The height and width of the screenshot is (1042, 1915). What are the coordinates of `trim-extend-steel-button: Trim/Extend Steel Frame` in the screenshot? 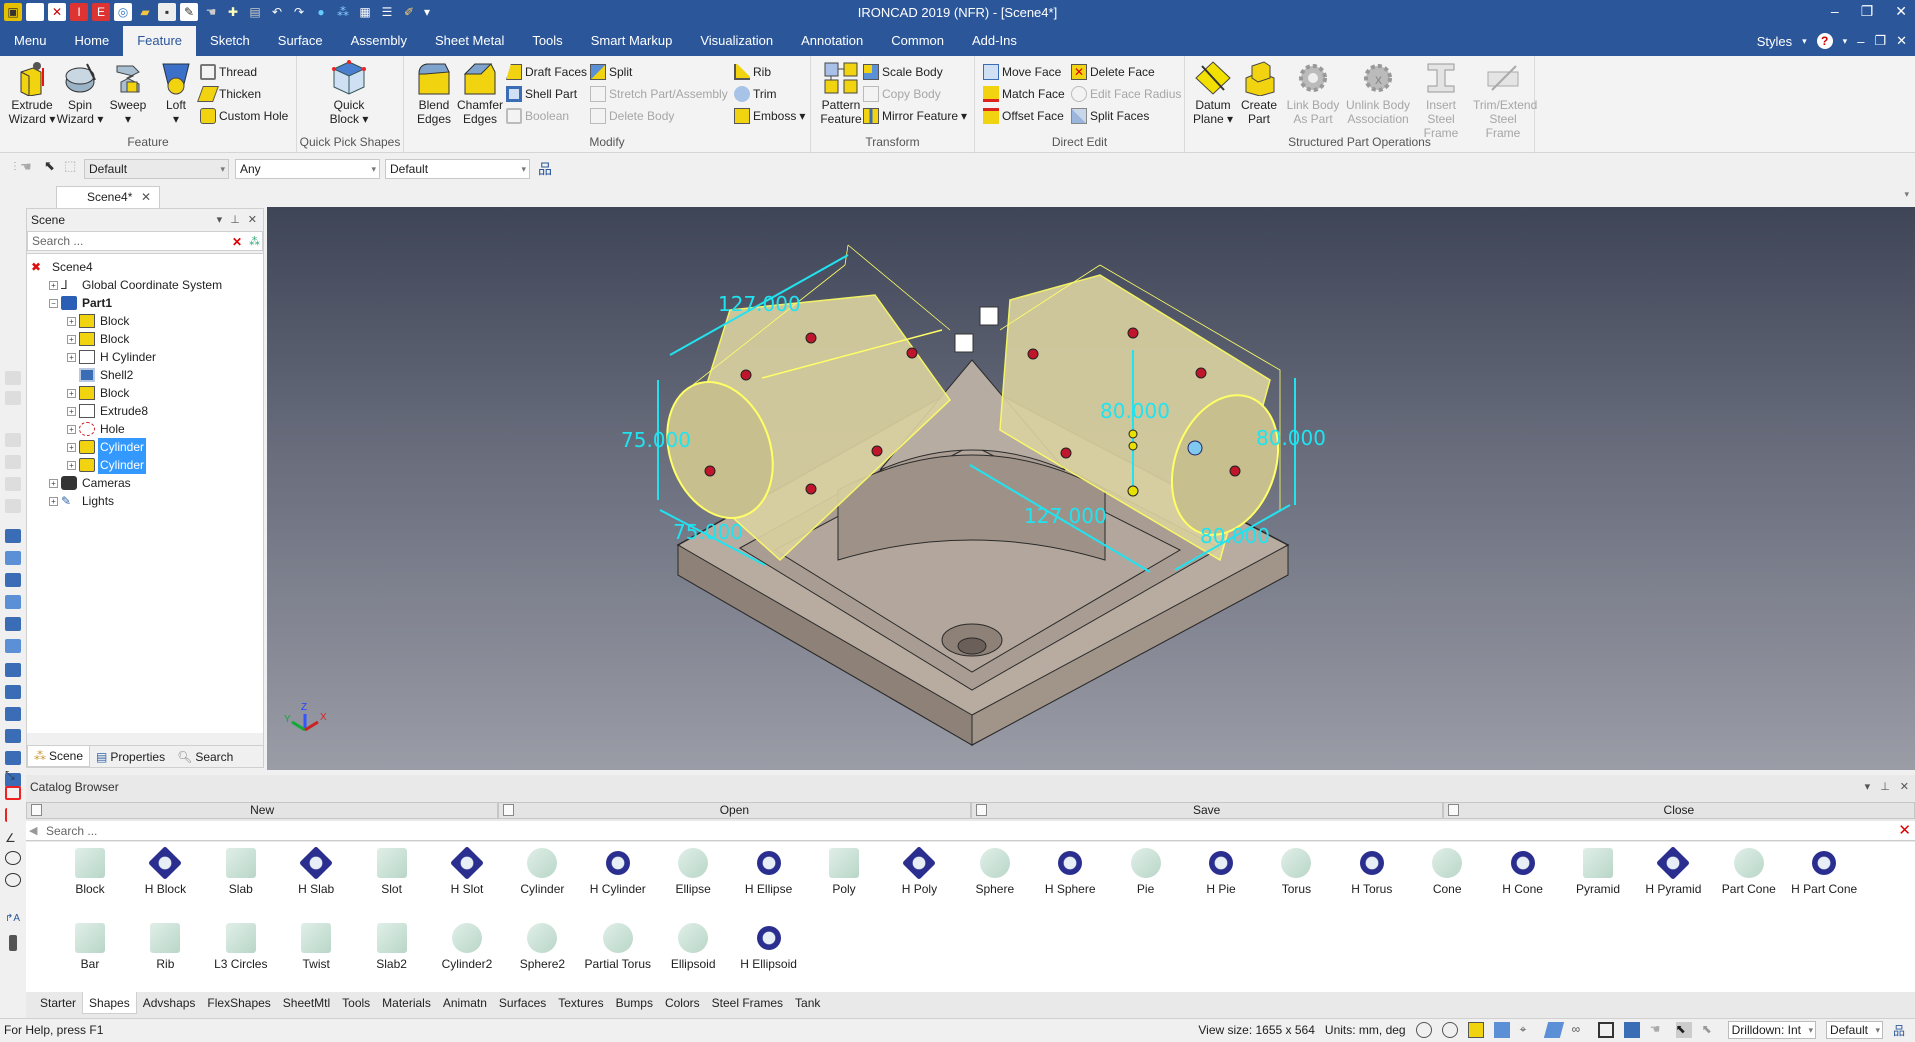 It's located at (1505, 100).